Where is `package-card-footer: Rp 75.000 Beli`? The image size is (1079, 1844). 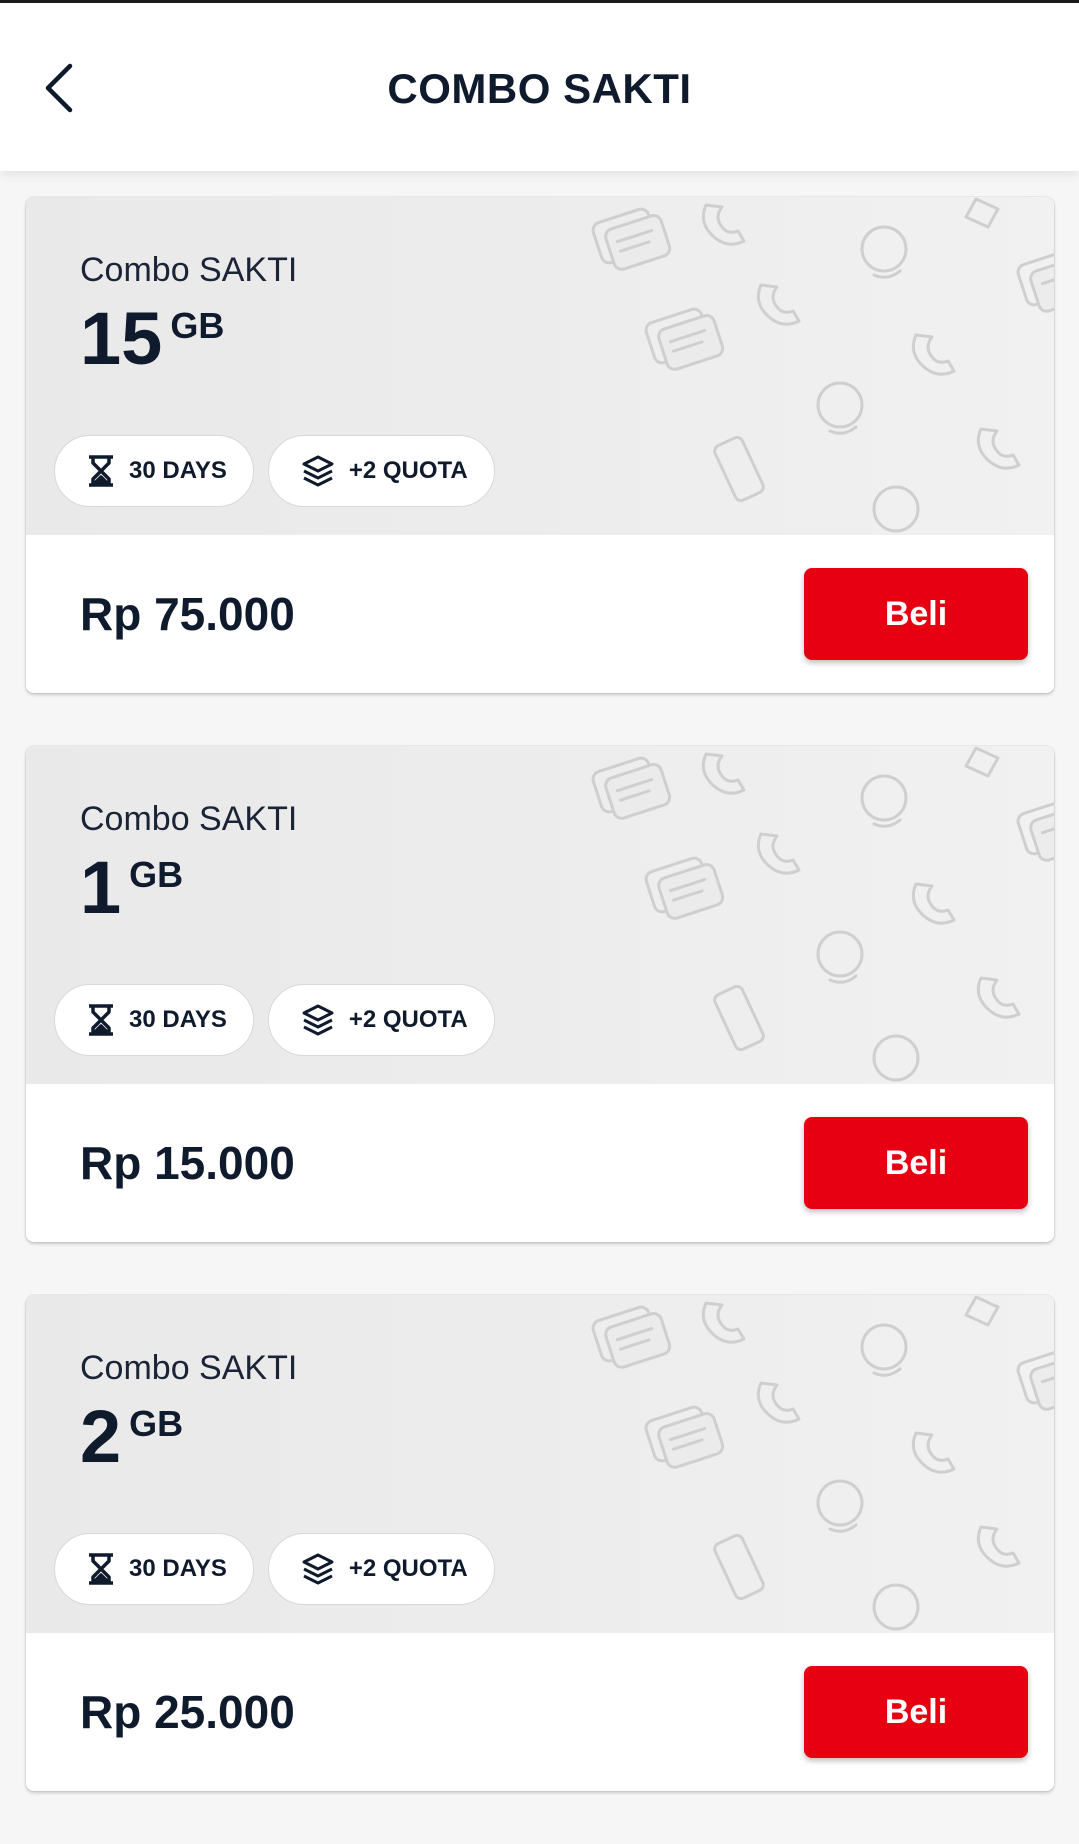 package-card-footer: Rp 75.000 Beli is located at coordinates (540, 614).